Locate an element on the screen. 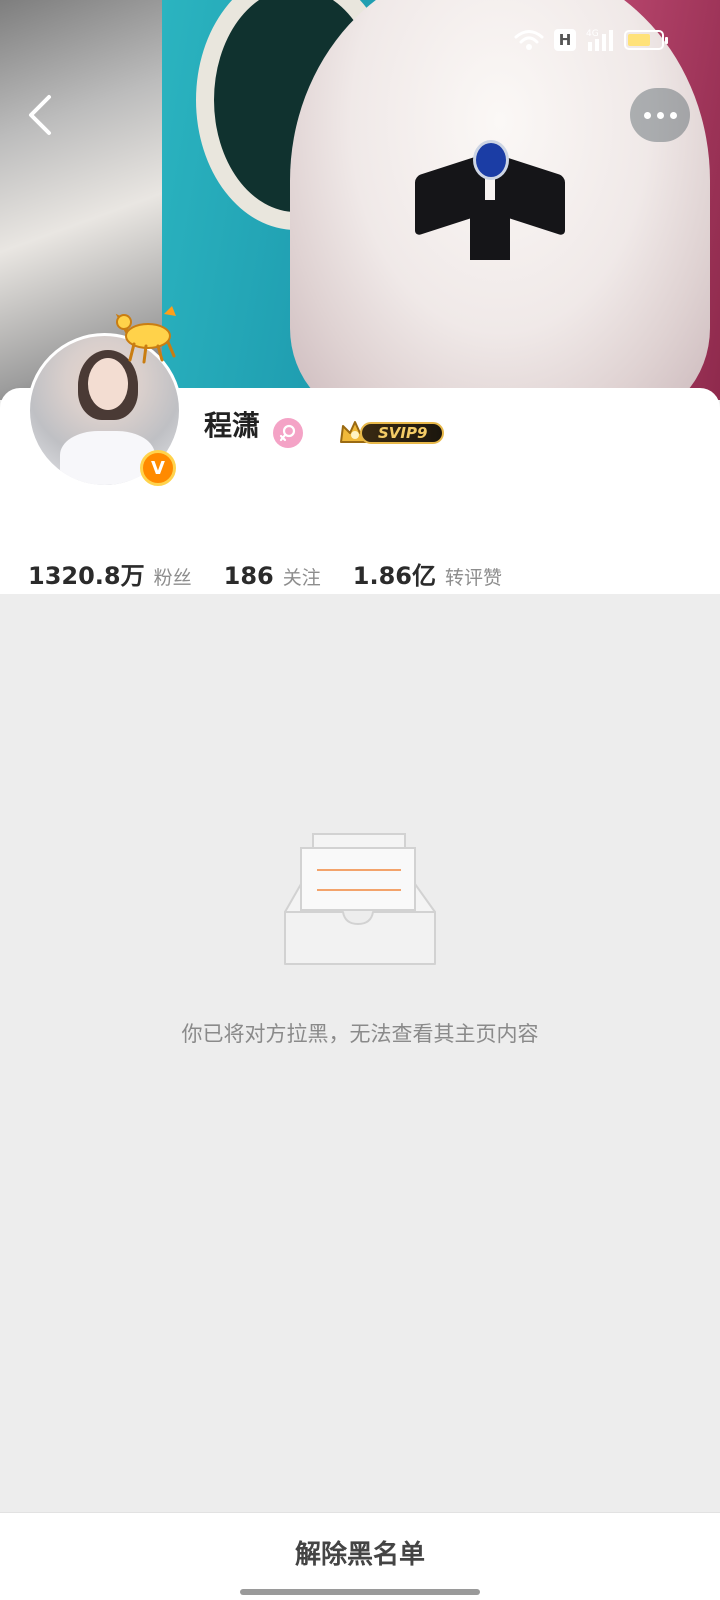 The image size is (720, 1600). stat-reposts-comments-likes: 1.86亿 转评赞 is located at coordinates (427, 573).